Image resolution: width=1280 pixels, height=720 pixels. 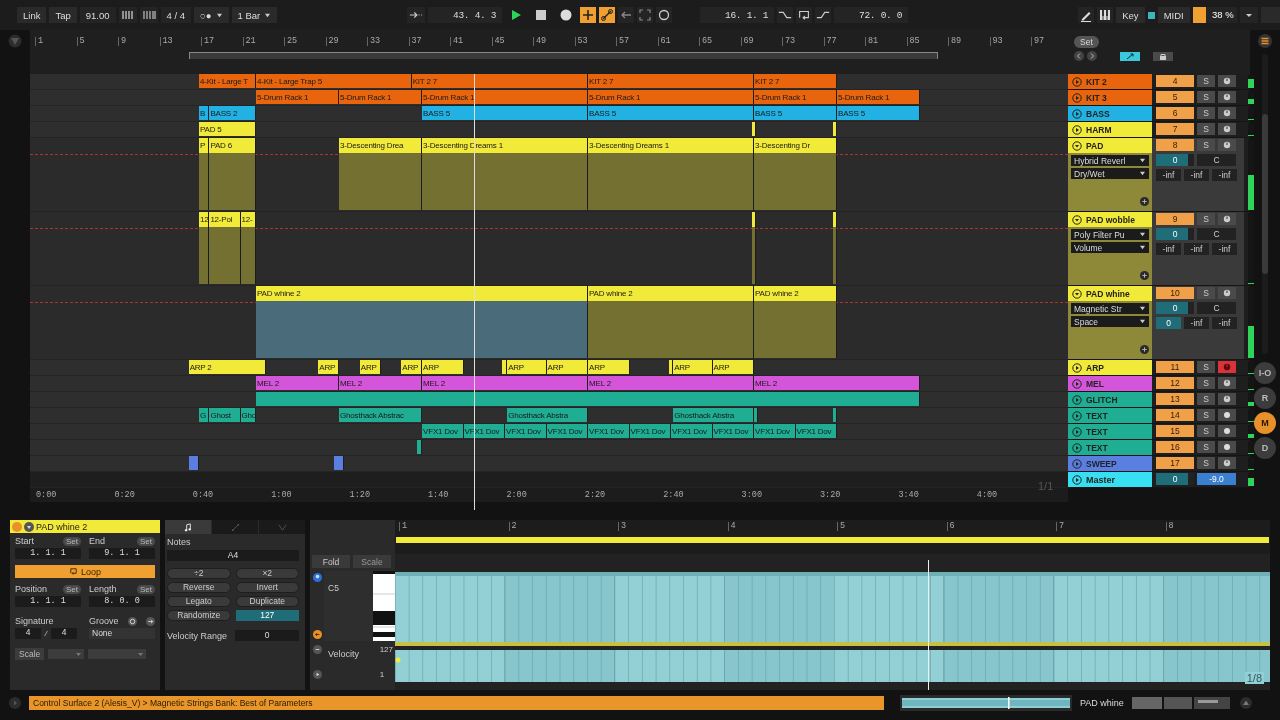 I want to click on cue-volume-field: -9.0, so click(x=1216, y=479).